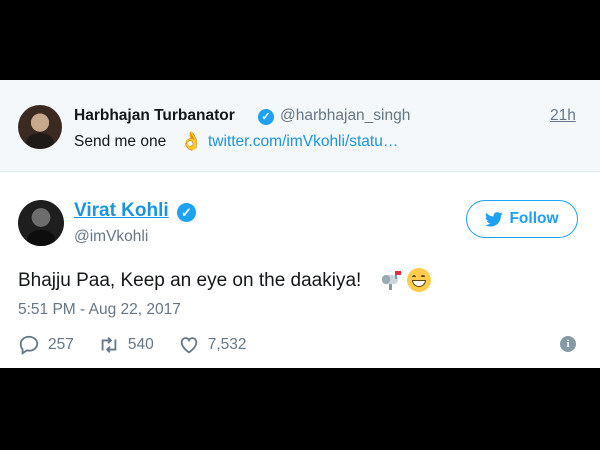 The height and width of the screenshot is (450, 600). I want to click on reply-count: 257, so click(61, 344).